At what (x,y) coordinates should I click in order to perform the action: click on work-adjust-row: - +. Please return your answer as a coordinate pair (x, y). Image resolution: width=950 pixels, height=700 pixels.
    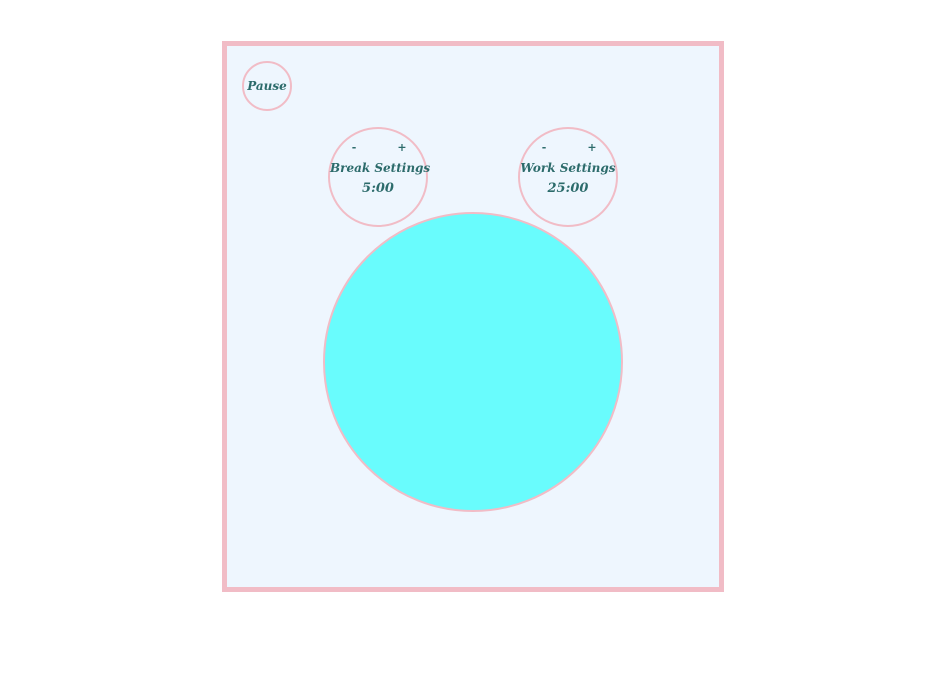
    Looking at the image, I should click on (568, 148).